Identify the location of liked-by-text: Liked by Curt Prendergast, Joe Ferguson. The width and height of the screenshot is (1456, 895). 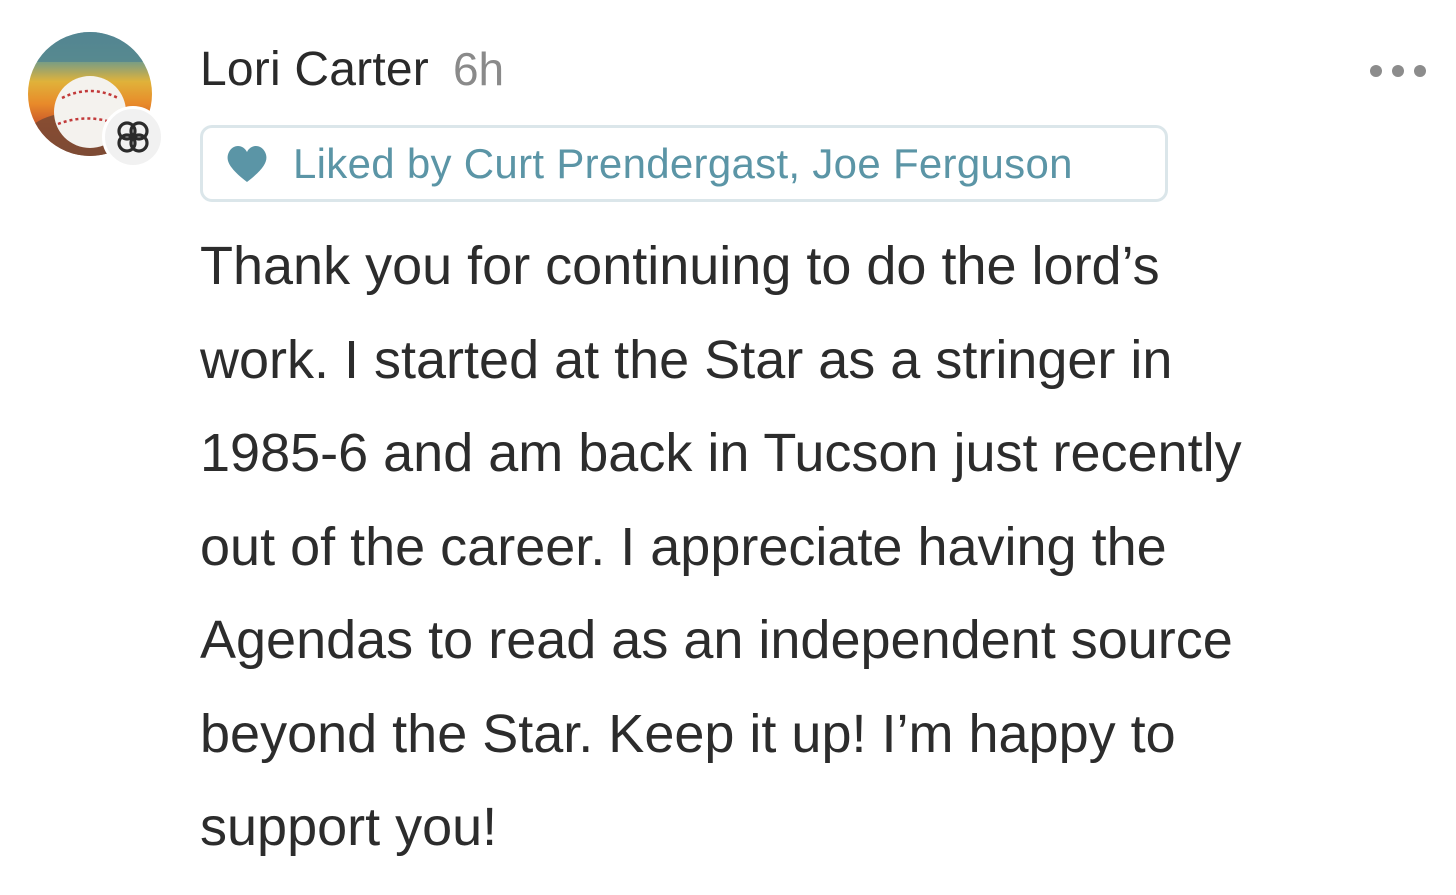
(683, 163).